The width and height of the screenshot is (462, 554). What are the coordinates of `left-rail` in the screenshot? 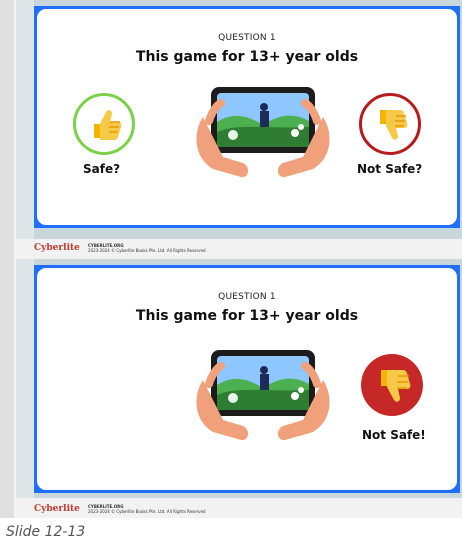 It's located at (7, 259).